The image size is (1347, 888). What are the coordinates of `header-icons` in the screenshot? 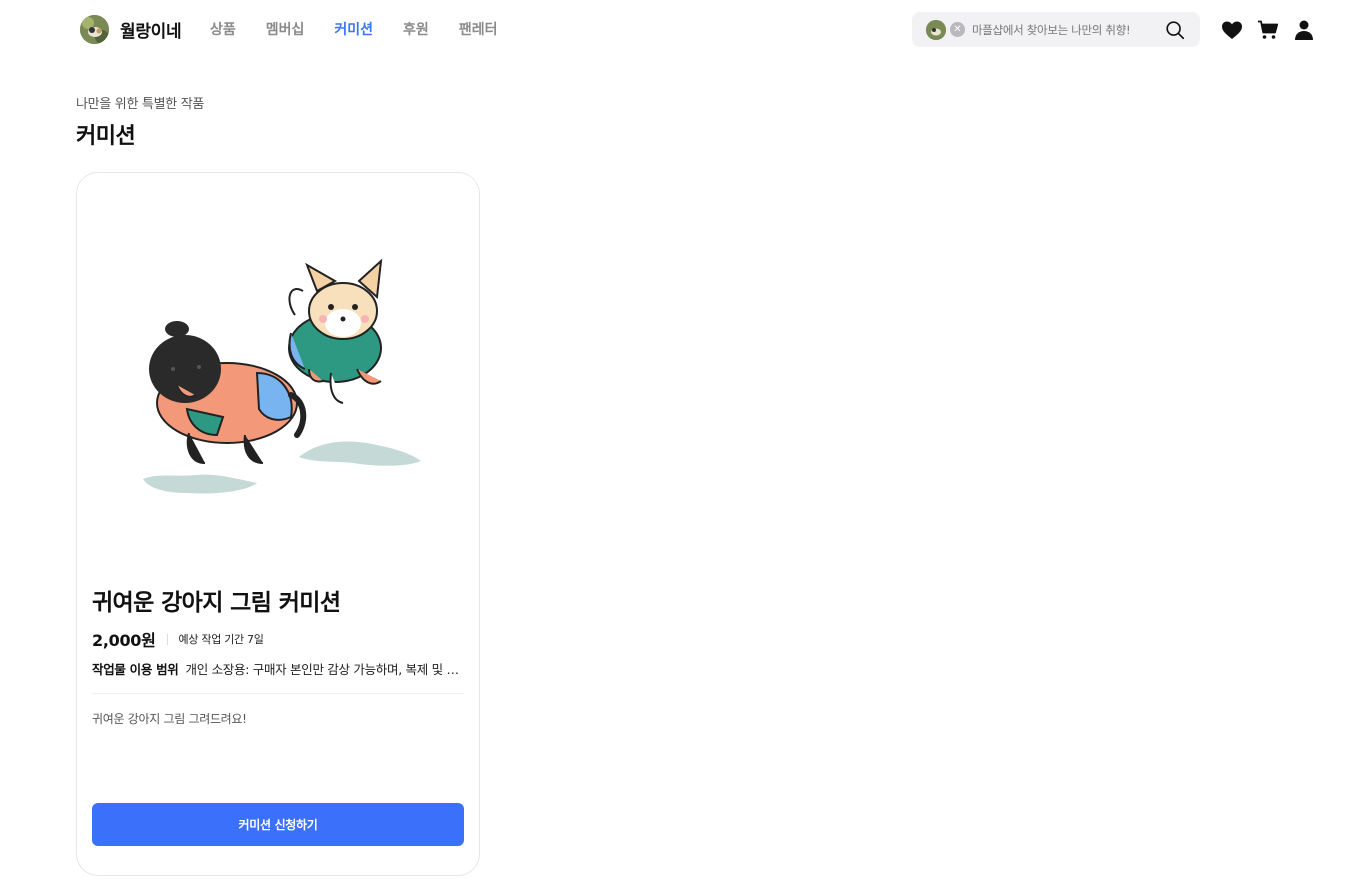 It's located at (1274, 30).